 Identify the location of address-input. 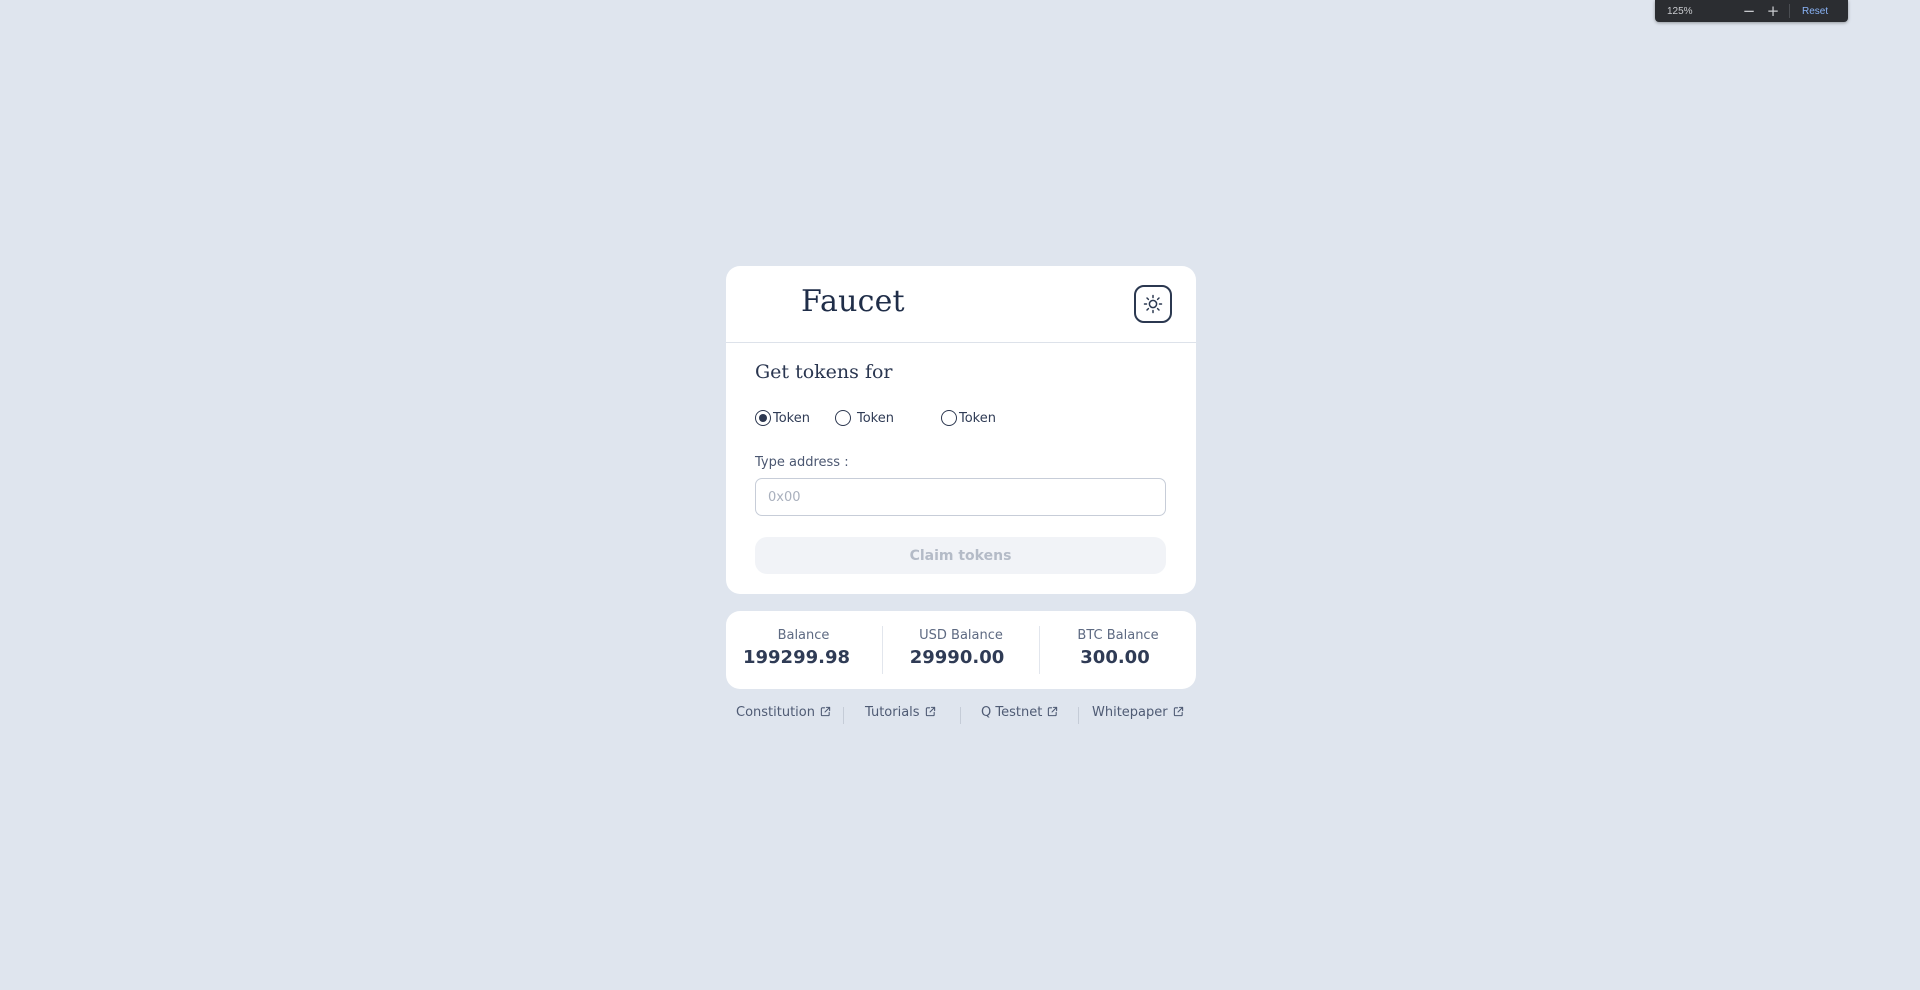
(960, 497).